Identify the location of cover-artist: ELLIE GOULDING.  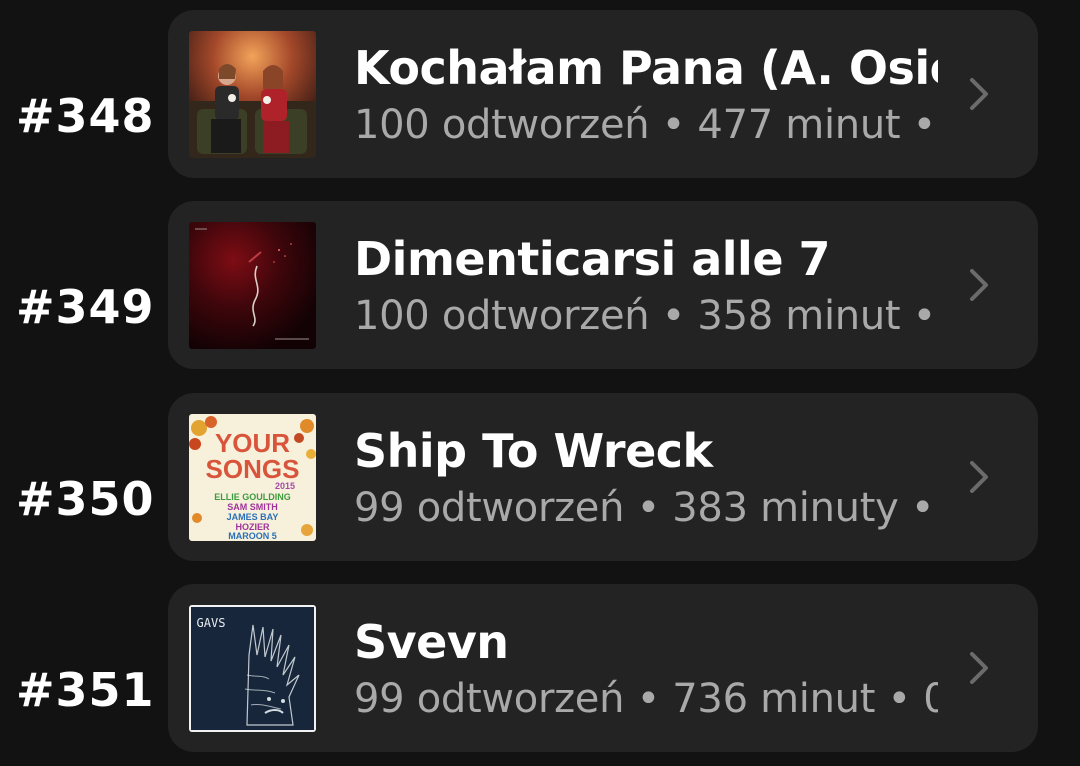
(252, 497).